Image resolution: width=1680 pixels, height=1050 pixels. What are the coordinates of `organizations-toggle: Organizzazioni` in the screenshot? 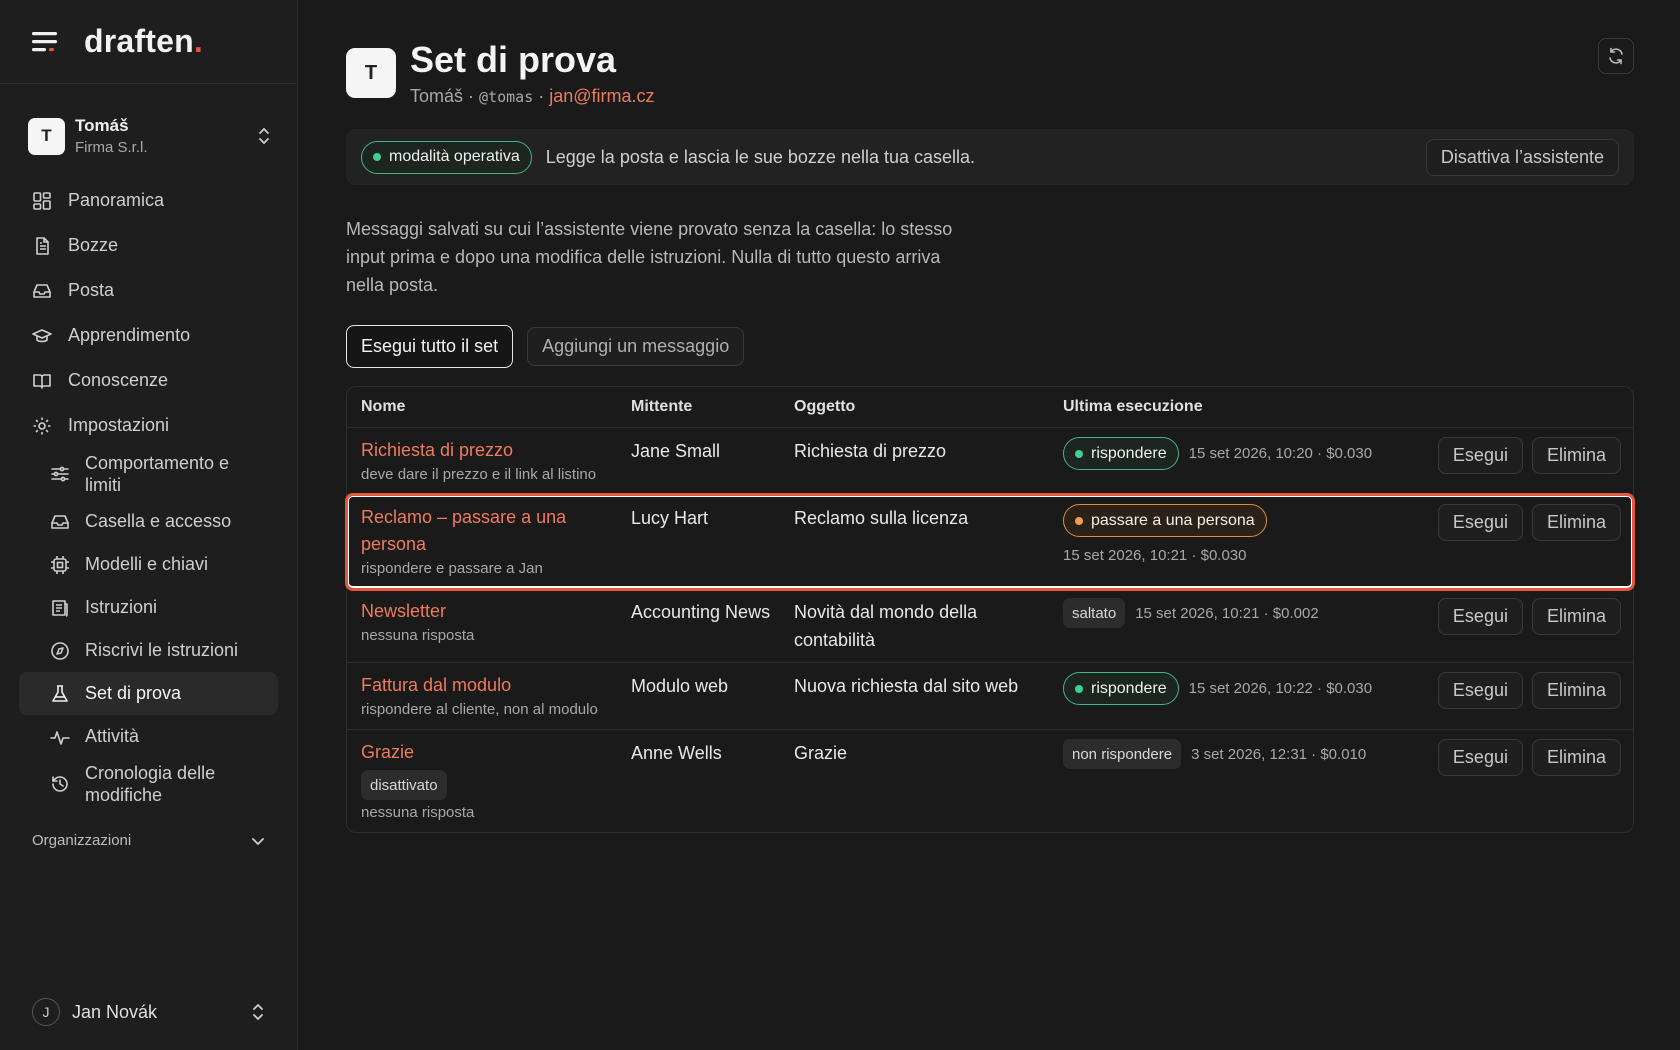 It's located at (148, 840).